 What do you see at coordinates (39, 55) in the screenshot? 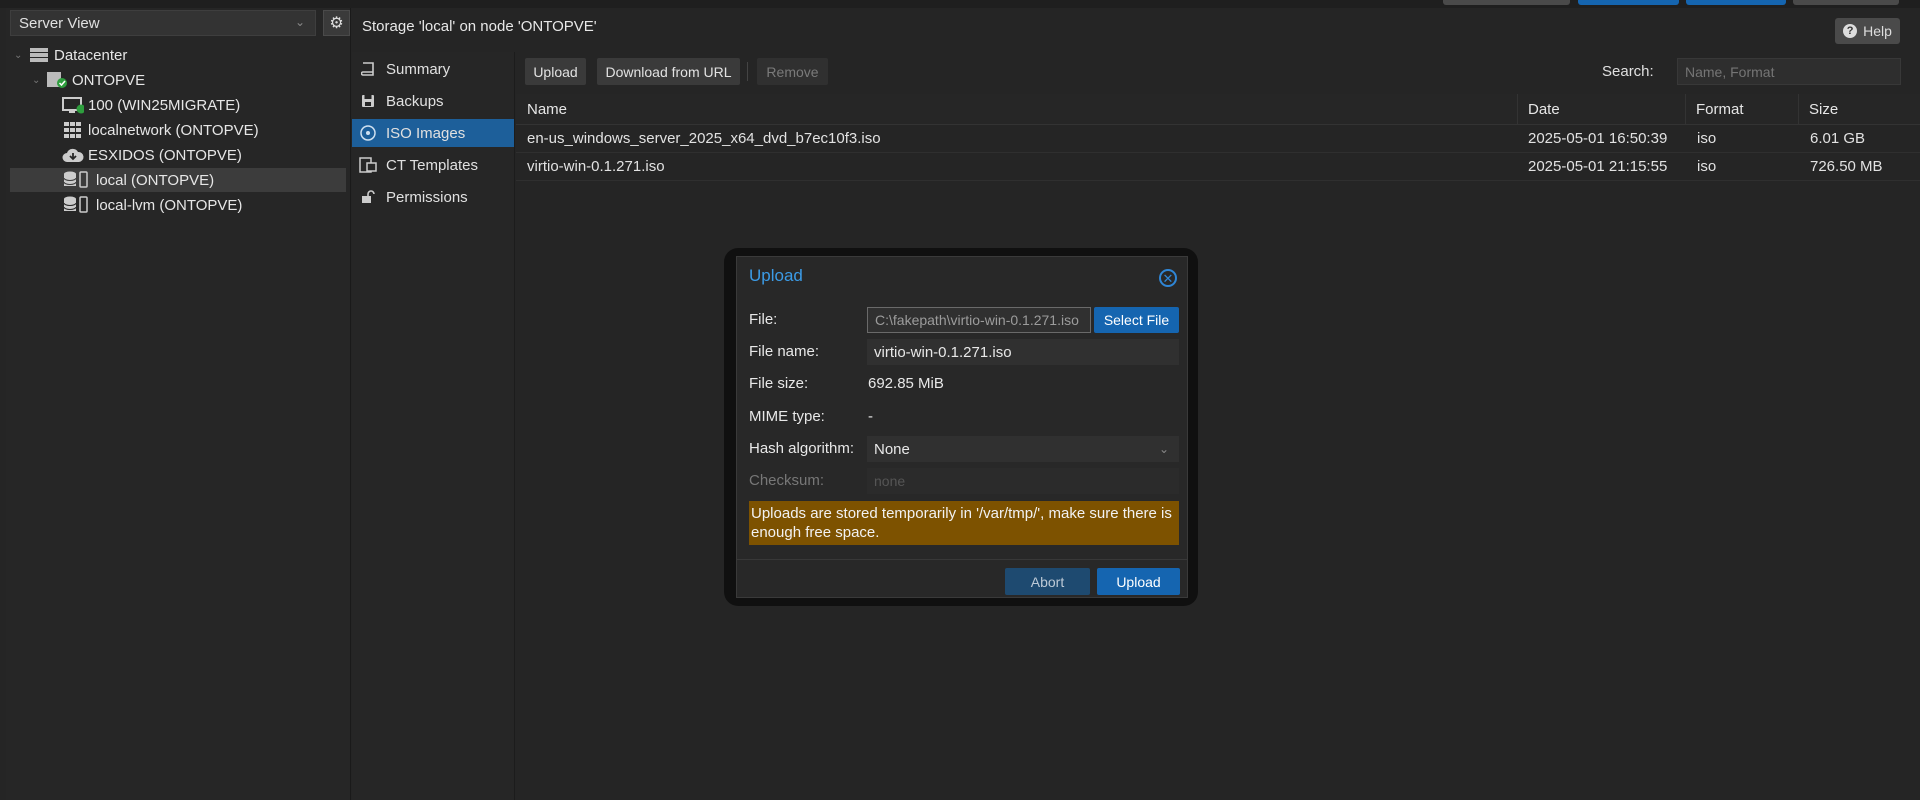
I see `datacenter-icon` at bounding box center [39, 55].